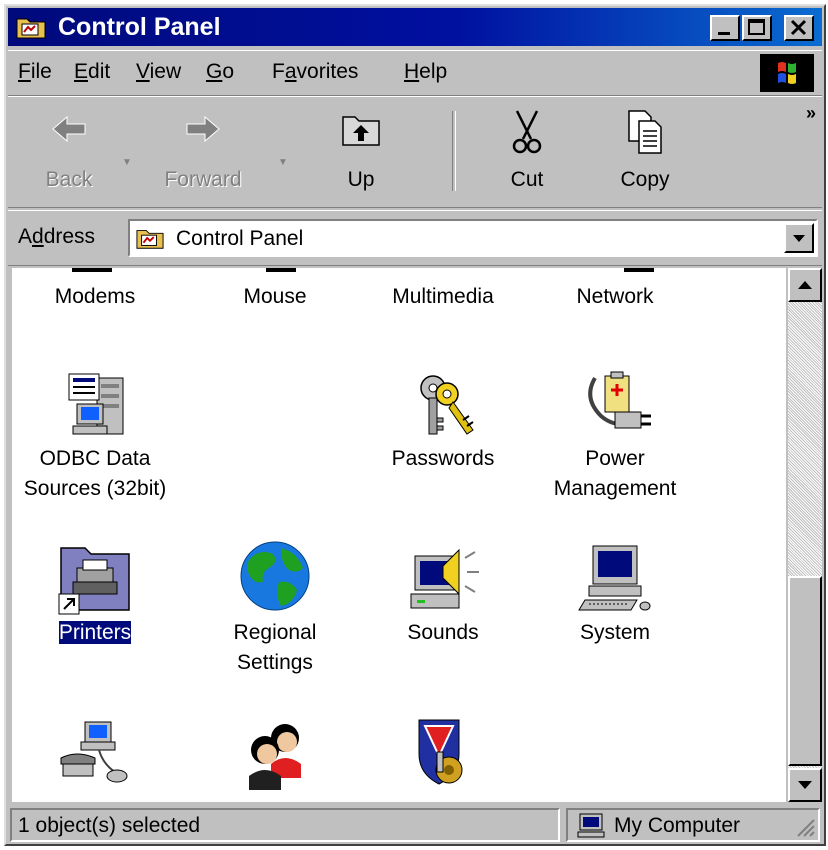 The image size is (828, 850). Describe the element at coordinates (724, 33) in the screenshot. I see `minimize-icon` at that location.